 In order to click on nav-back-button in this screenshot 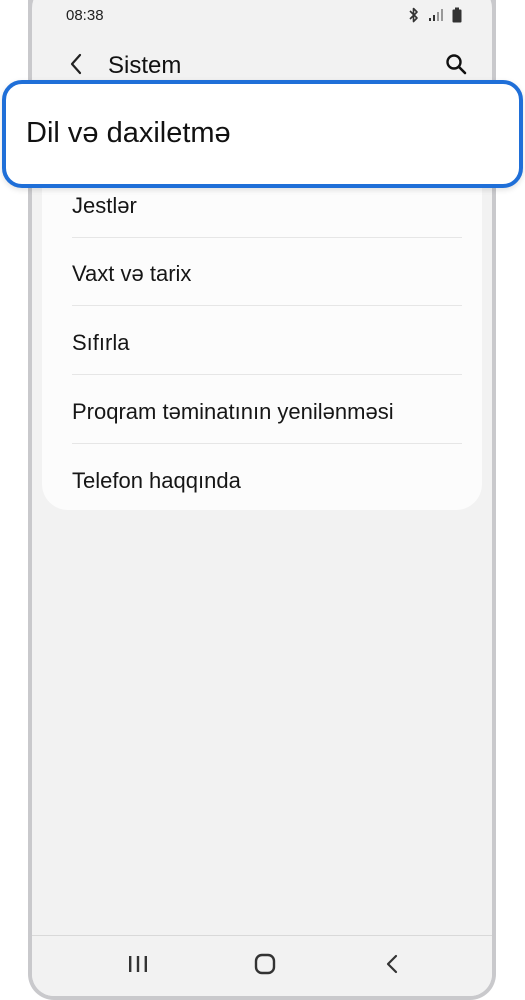, I will do `click(392, 966)`.